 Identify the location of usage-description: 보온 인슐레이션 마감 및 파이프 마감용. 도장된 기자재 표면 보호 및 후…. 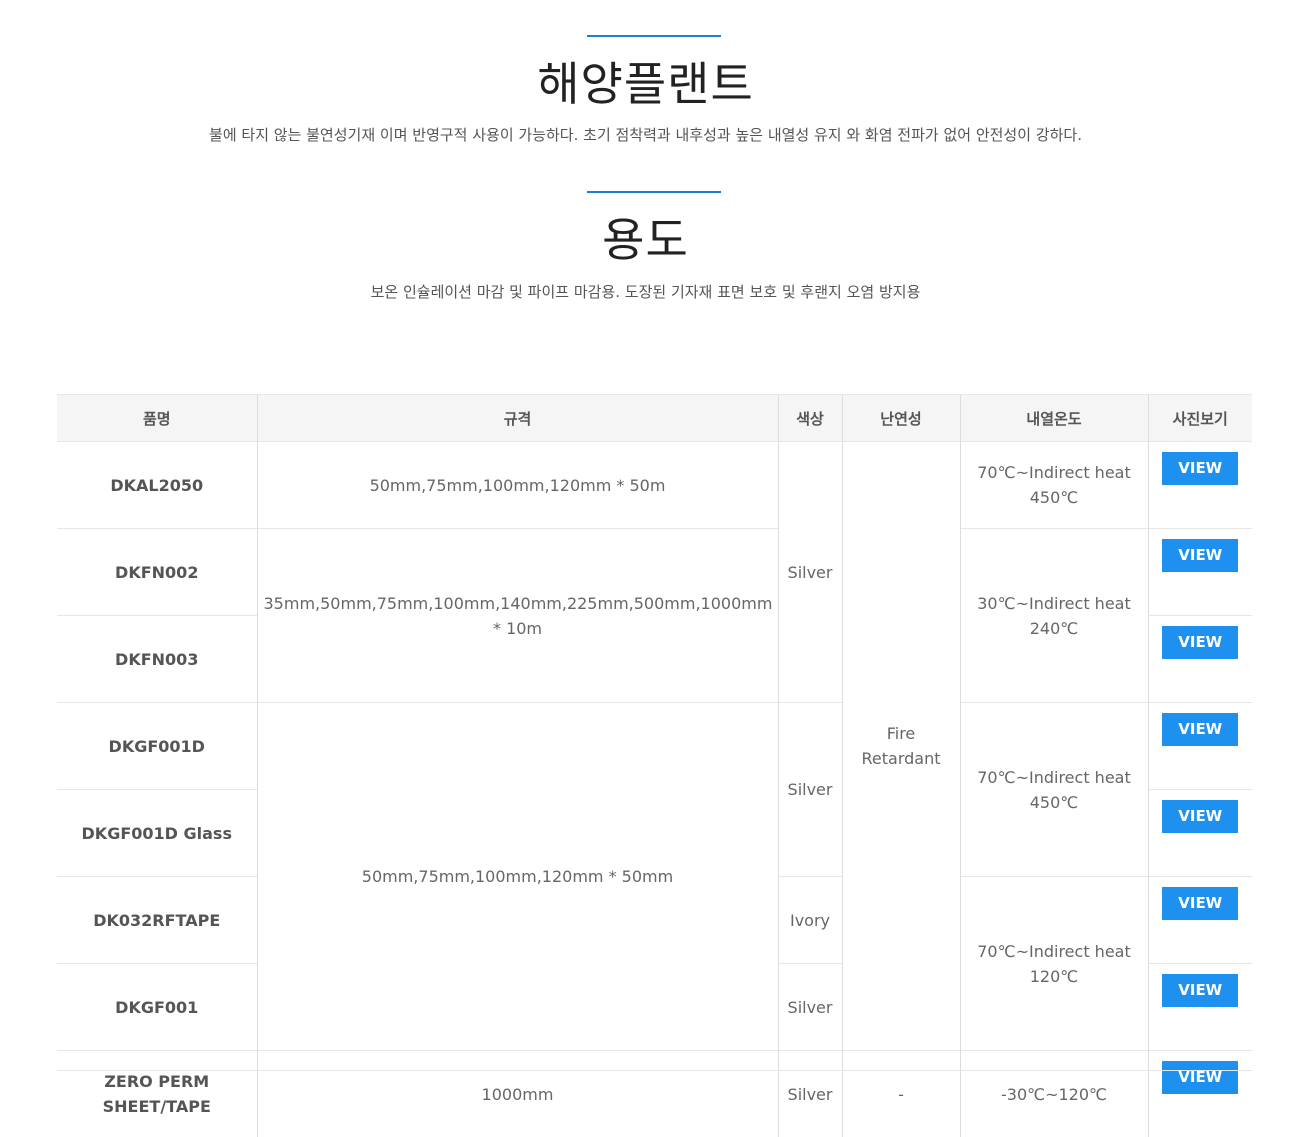
(645, 291).